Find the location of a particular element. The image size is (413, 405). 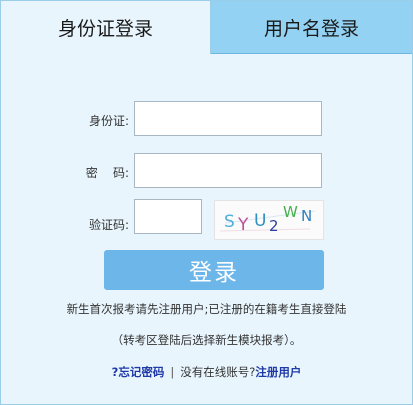

notice-line-1: 新生首次报考请先注册用户;已注册的在籍考生直接登陆 is located at coordinates (206, 309).